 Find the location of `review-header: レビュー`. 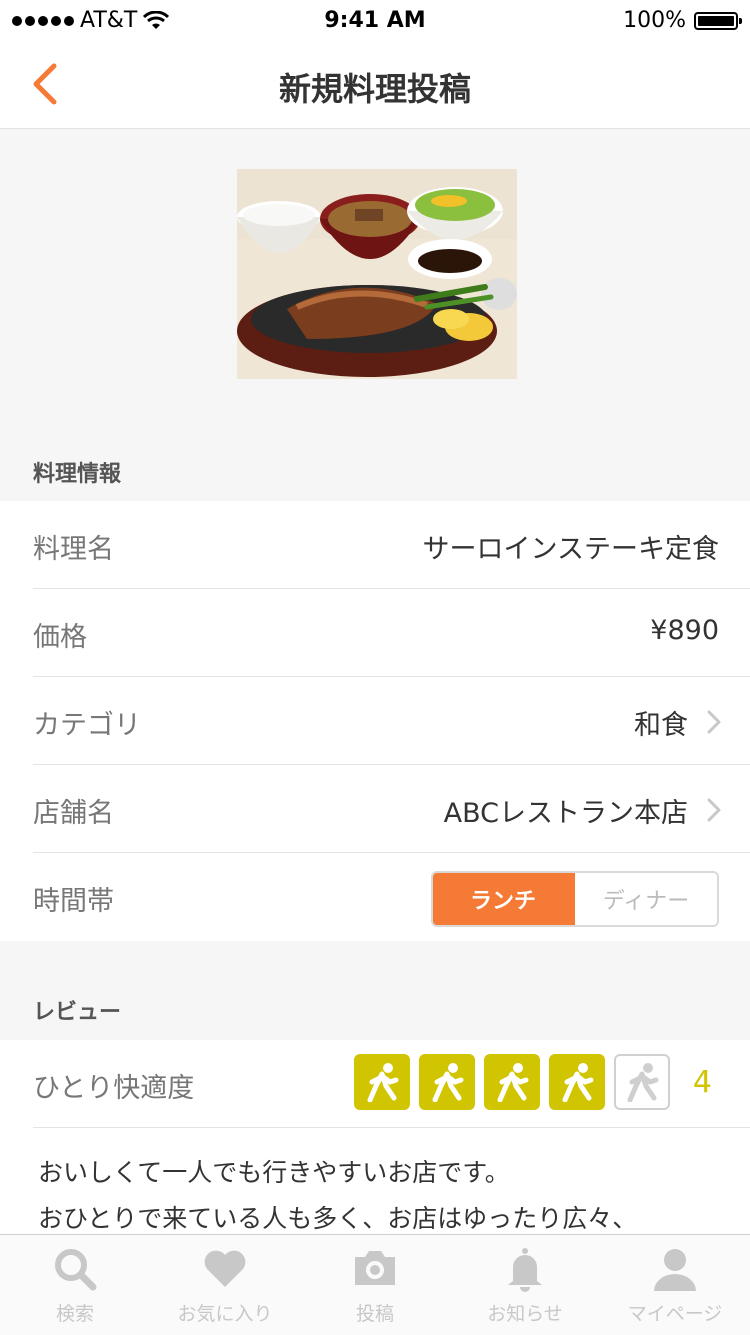

review-header: レビュー is located at coordinates (77, 1012).